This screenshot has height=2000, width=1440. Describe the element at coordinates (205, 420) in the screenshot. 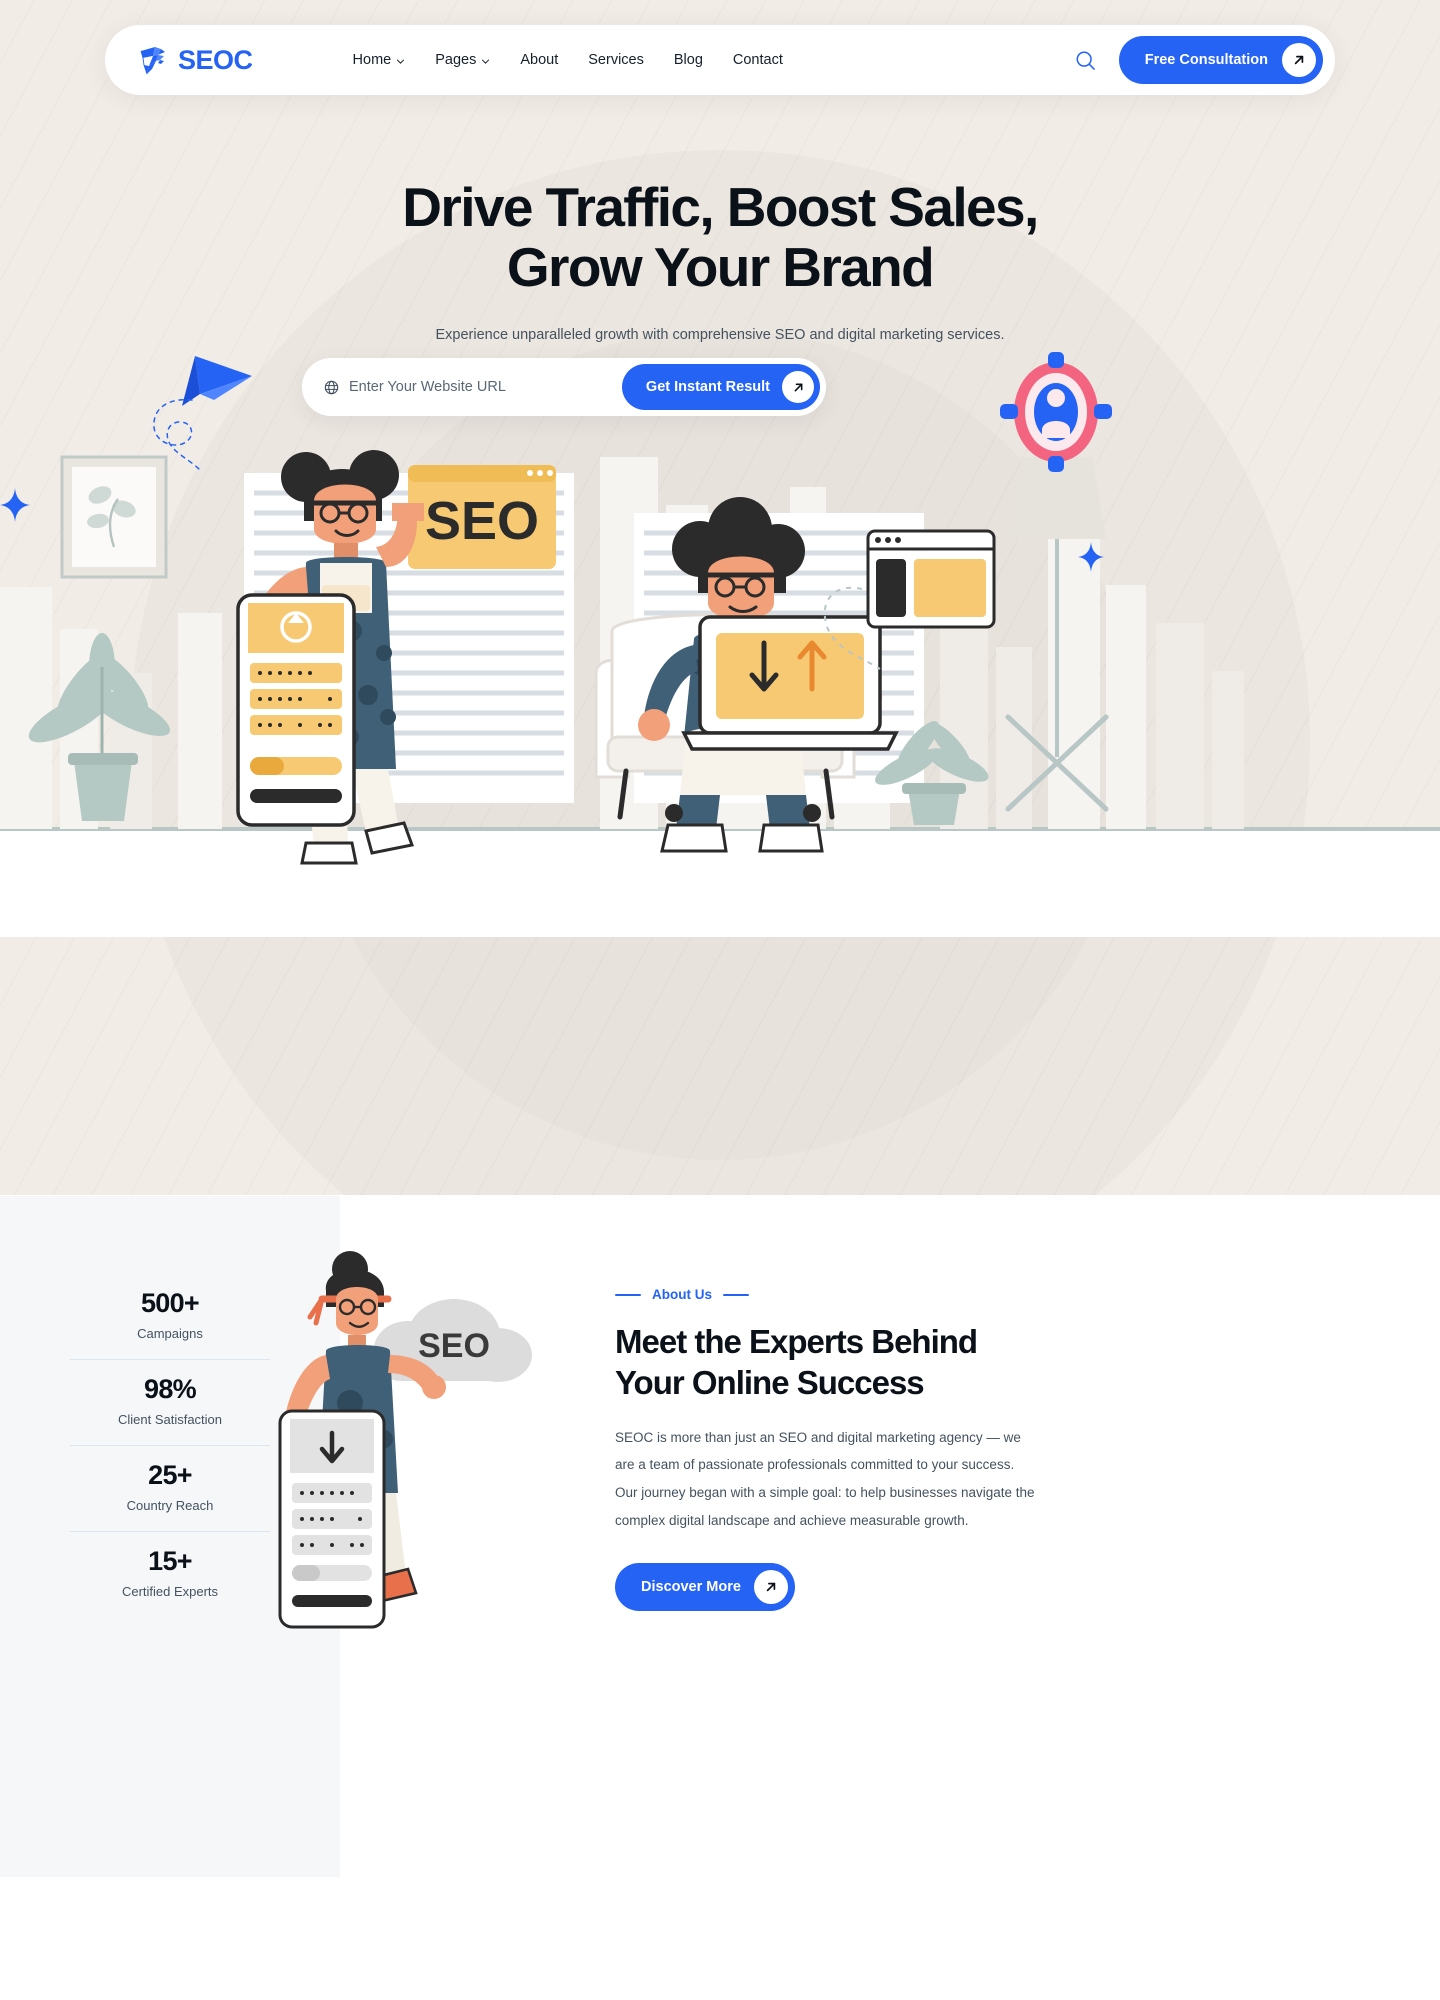

I see `paper-plane-icon` at that location.